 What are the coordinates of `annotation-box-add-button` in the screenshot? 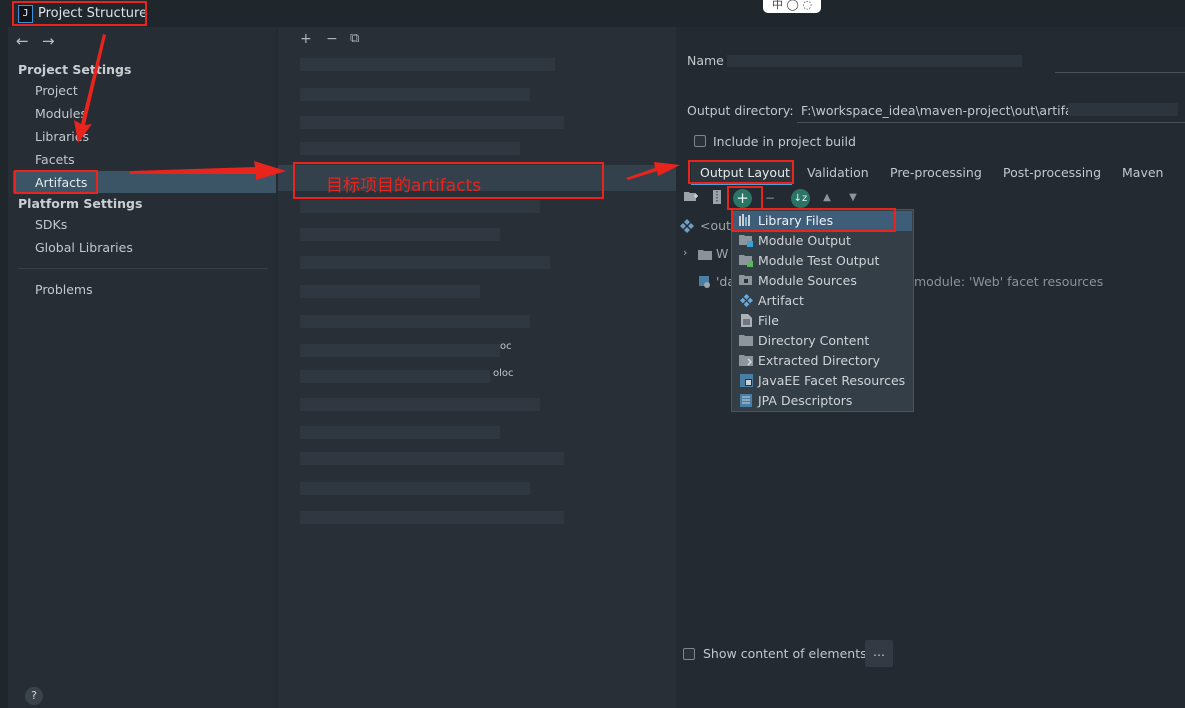 It's located at (745, 198).